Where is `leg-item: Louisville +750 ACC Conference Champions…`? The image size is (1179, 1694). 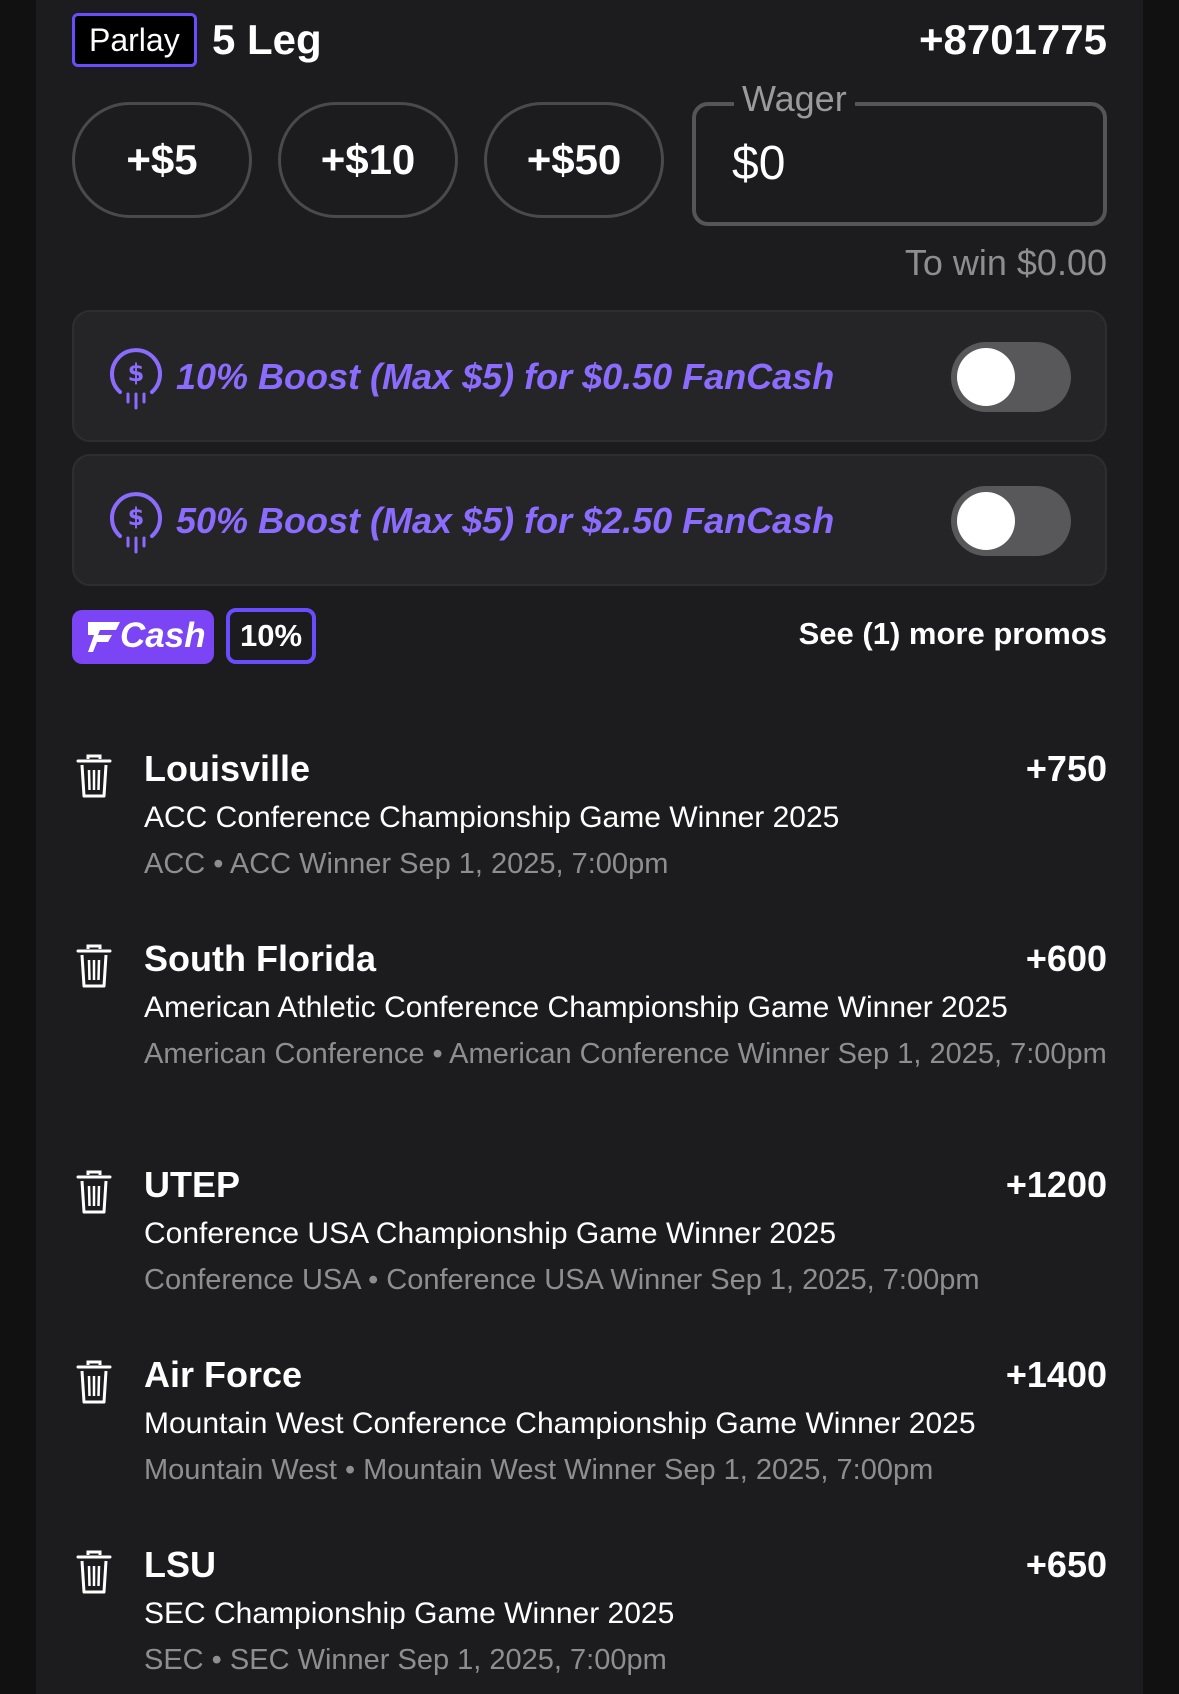 leg-item: Louisville +750 ACC Conference Champions… is located at coordinates (589, 821).